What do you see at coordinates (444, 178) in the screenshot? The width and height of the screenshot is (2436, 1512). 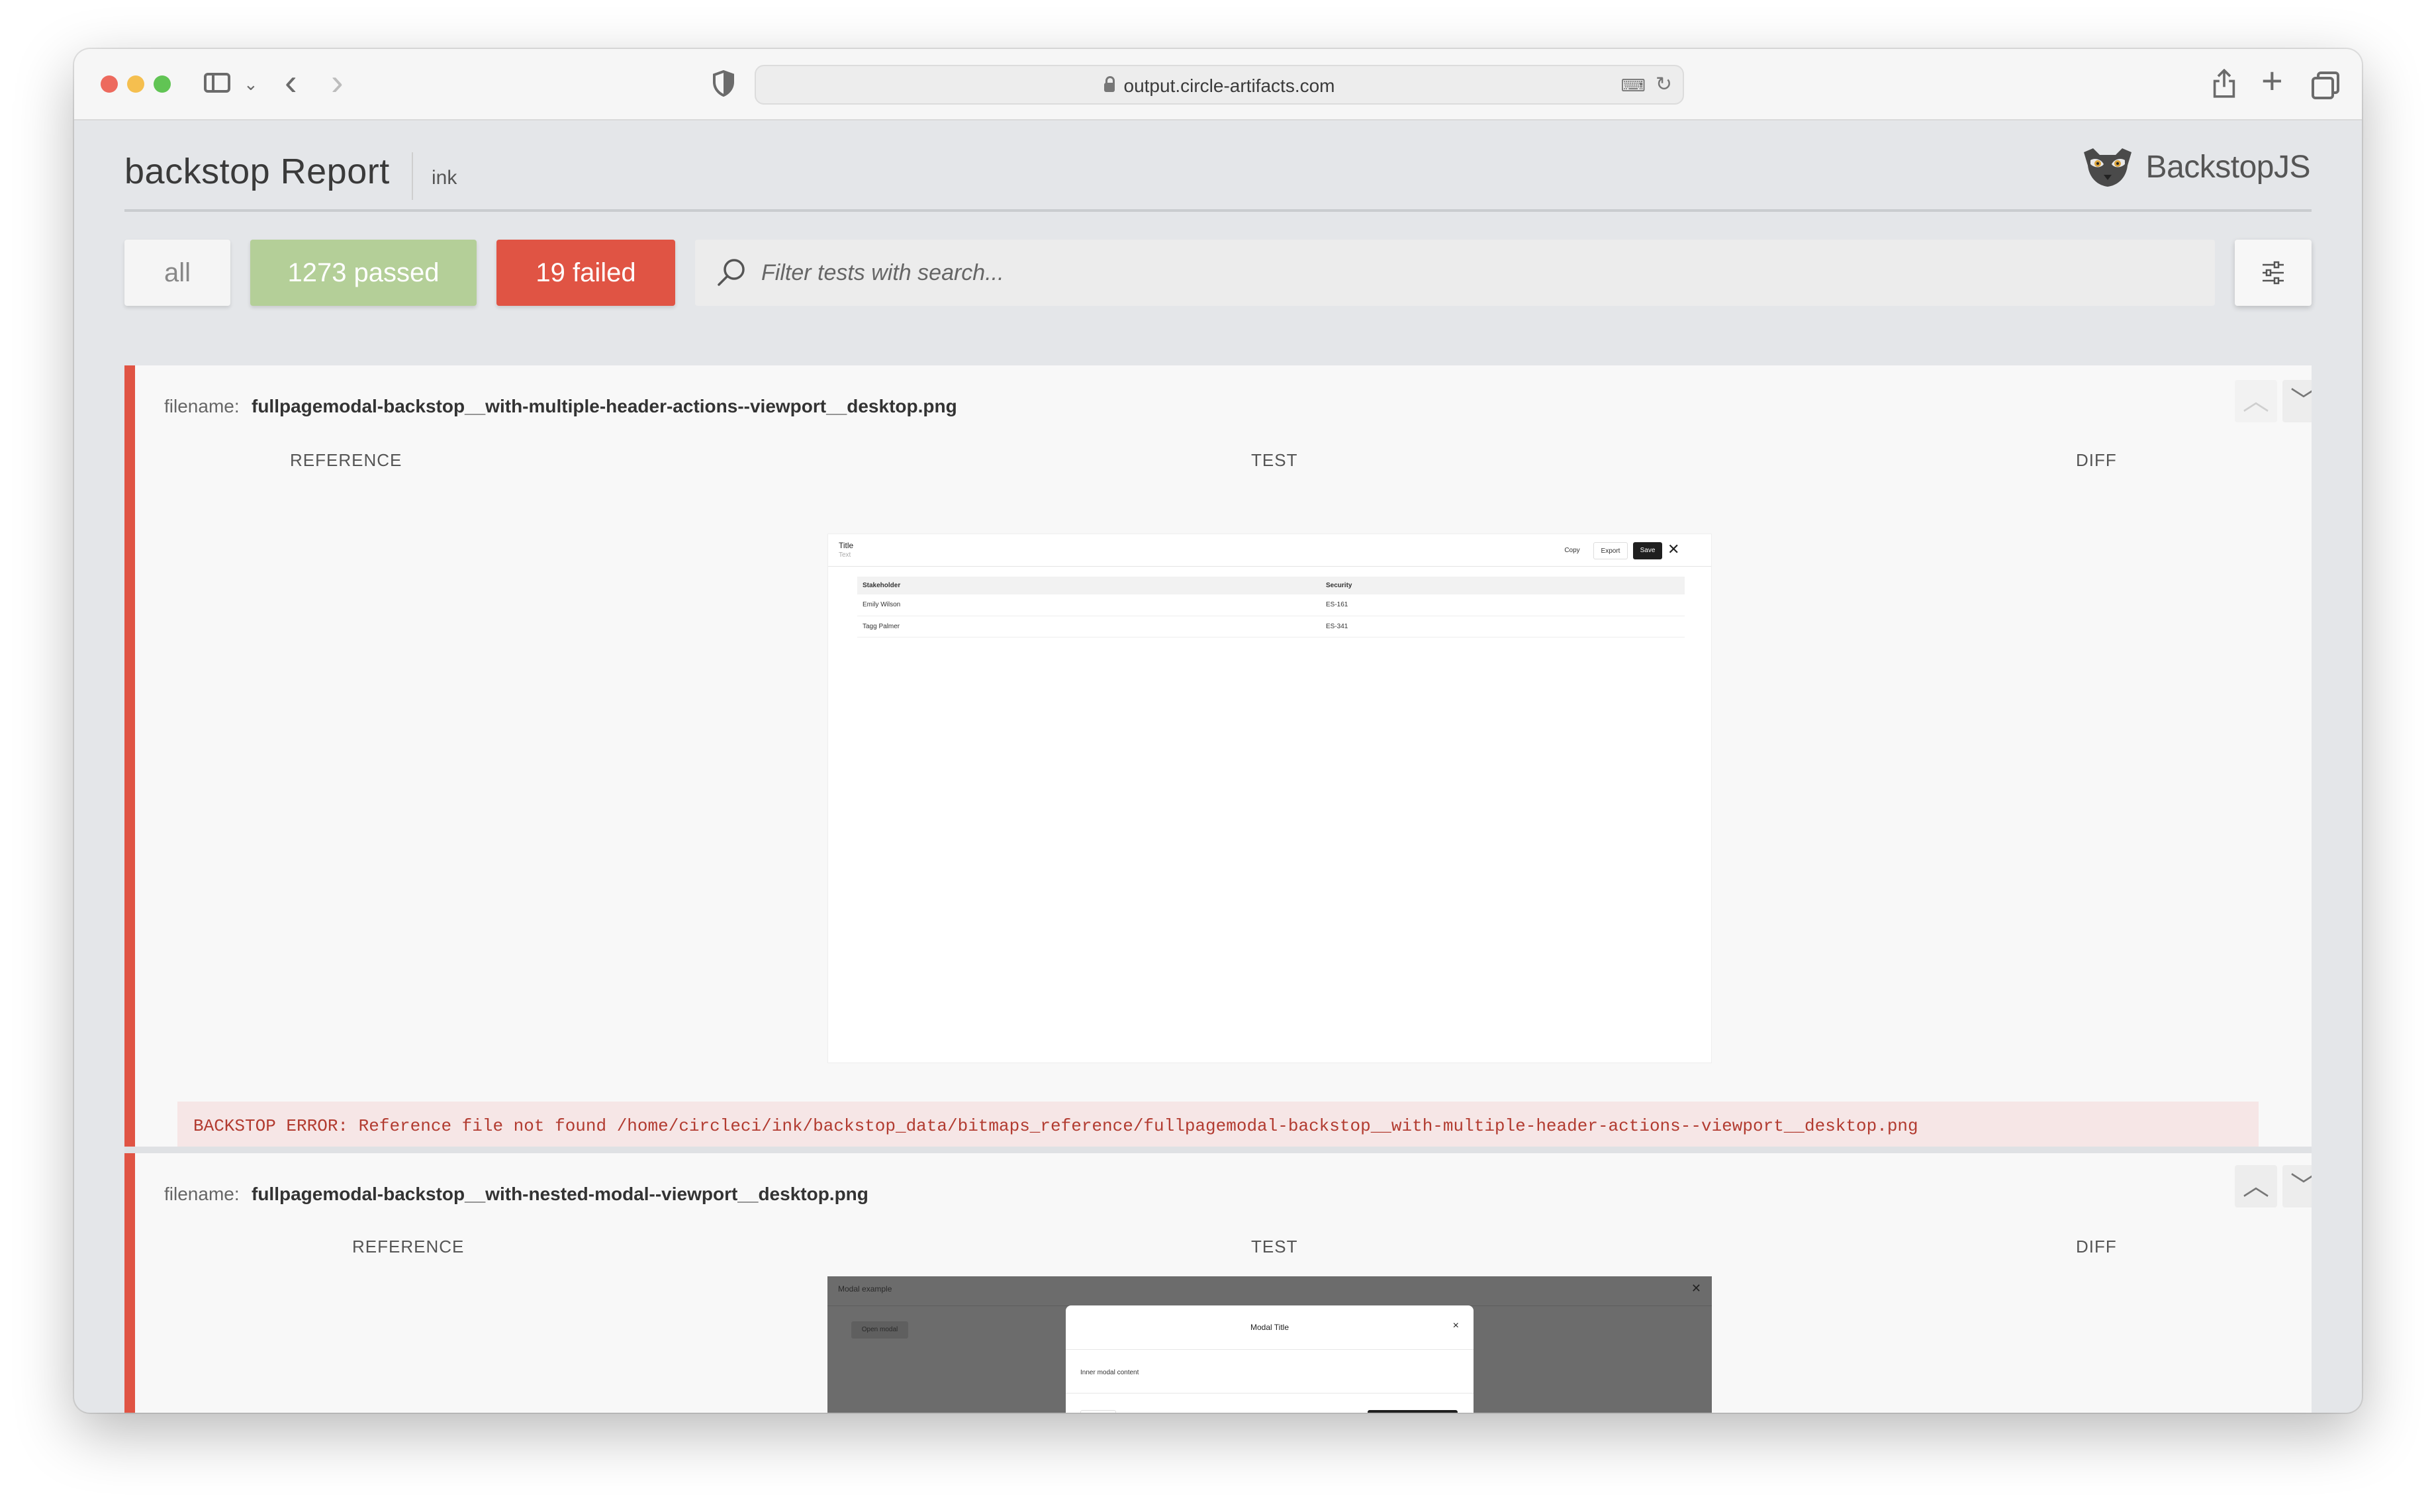 I see `project-name: ink` at bounding box center [444, 178].